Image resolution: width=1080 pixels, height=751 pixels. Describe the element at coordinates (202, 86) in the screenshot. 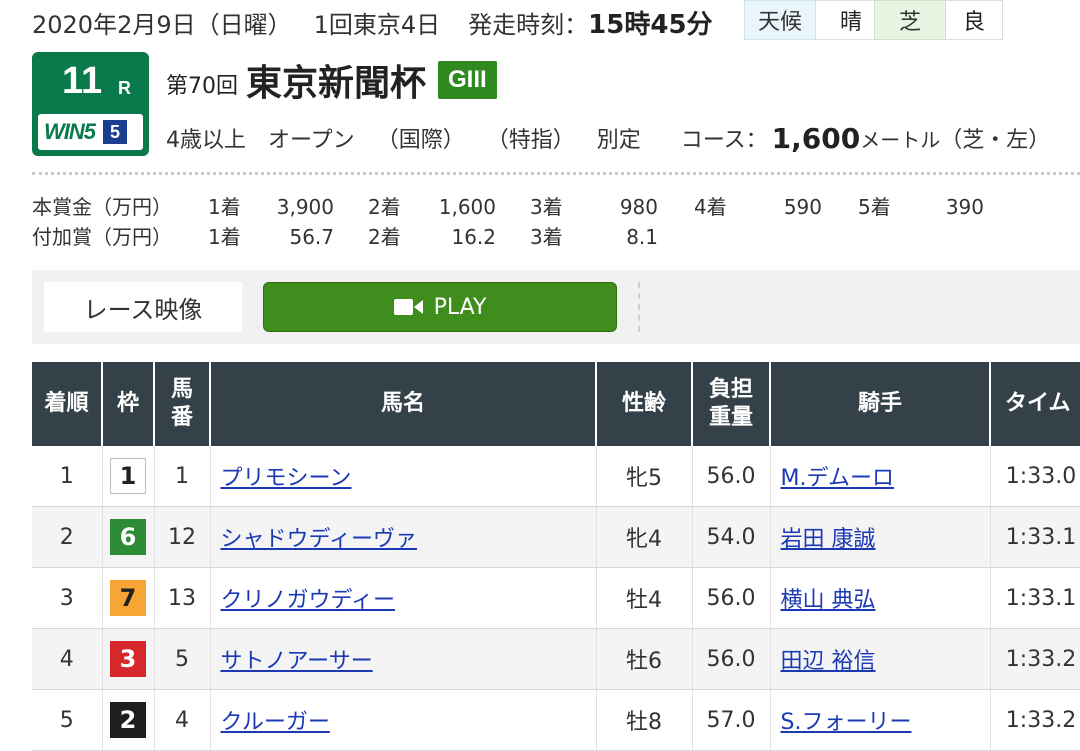

I see `race-edition: 第70回` at that location.